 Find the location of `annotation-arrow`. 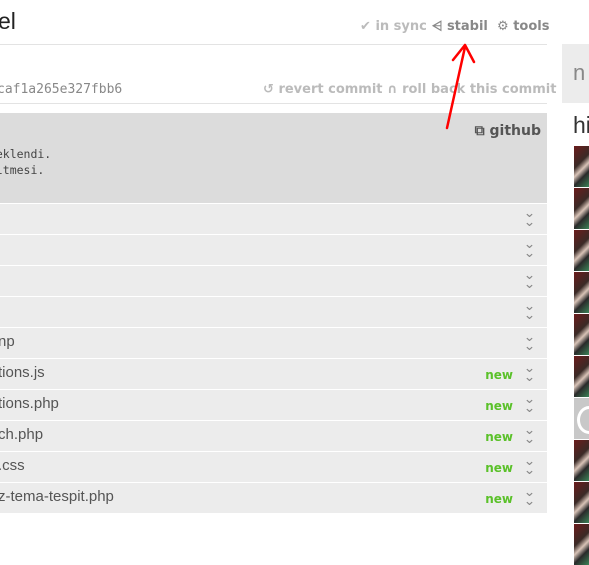

annotation-arrow is located at coordinates (460, 86).